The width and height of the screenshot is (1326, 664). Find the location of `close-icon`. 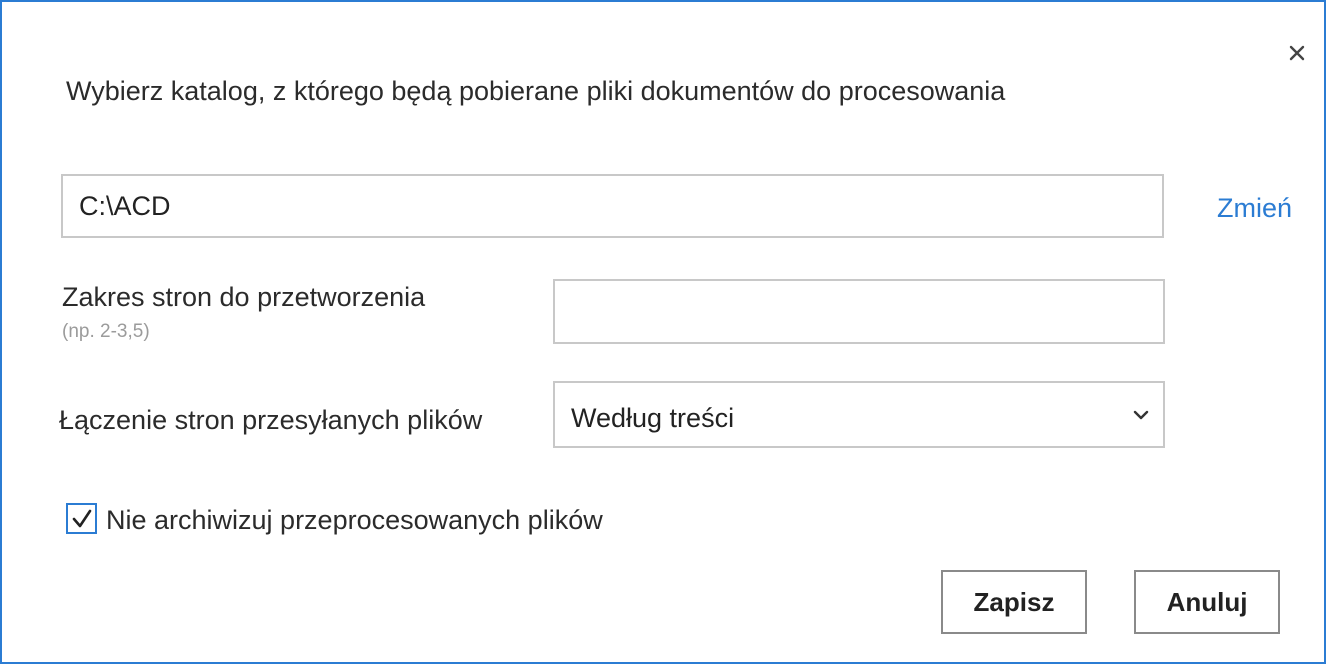

close-icon is located at coordinates (1297, 53).